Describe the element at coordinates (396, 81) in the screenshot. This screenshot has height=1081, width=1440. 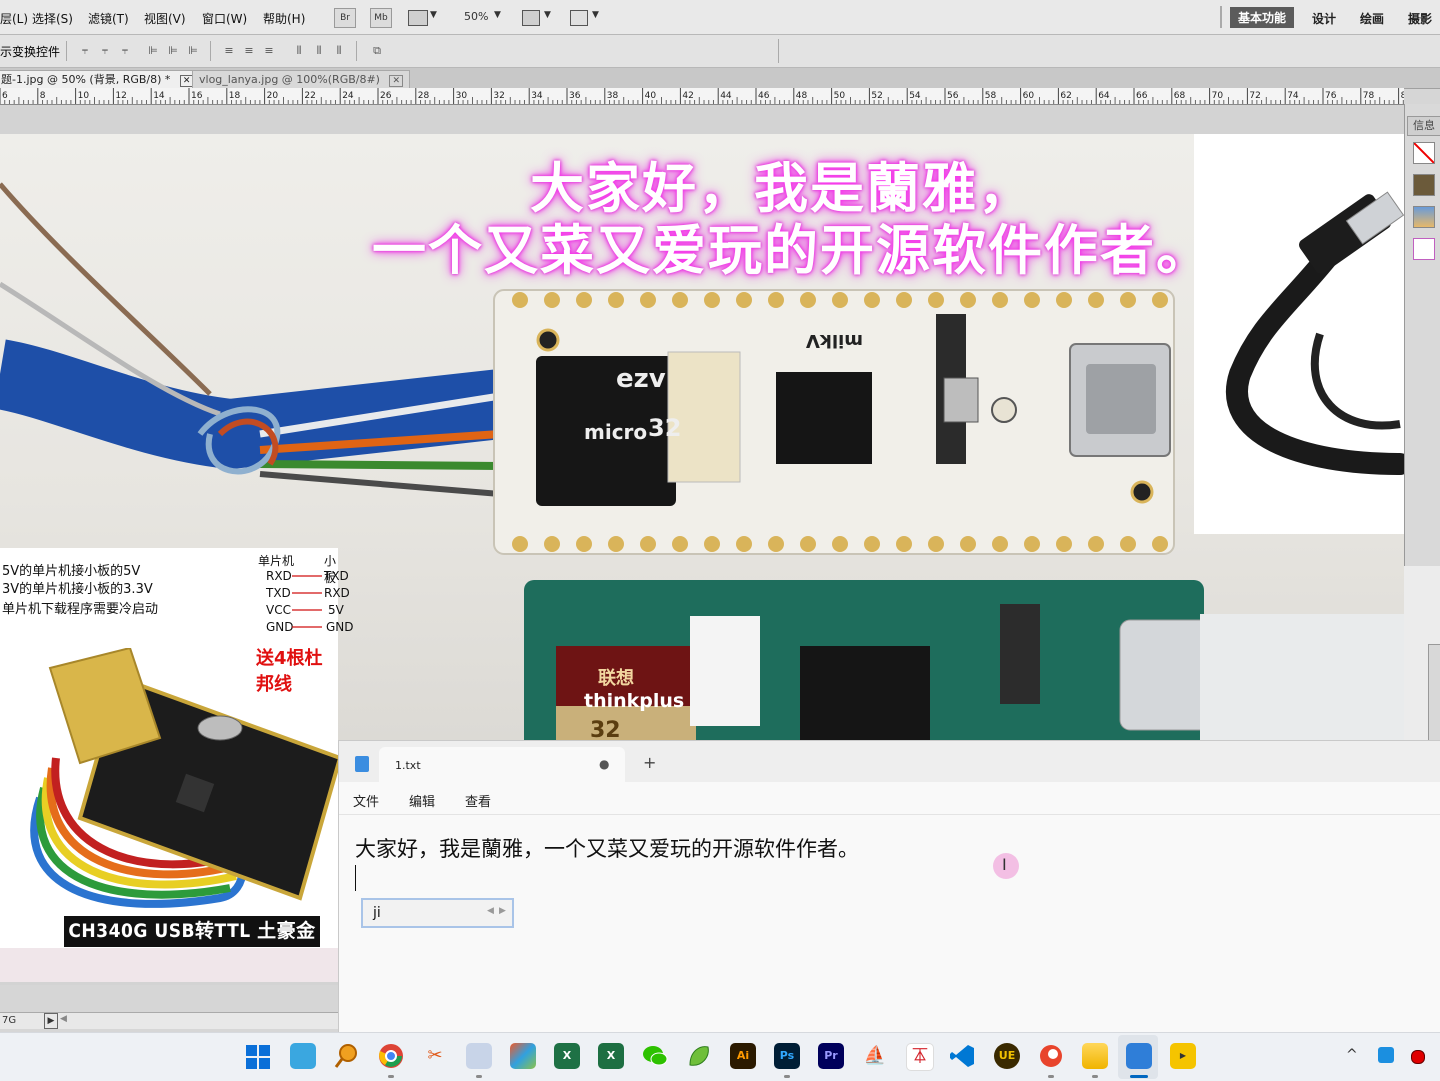
I see `close-icon: ✕` at that location.